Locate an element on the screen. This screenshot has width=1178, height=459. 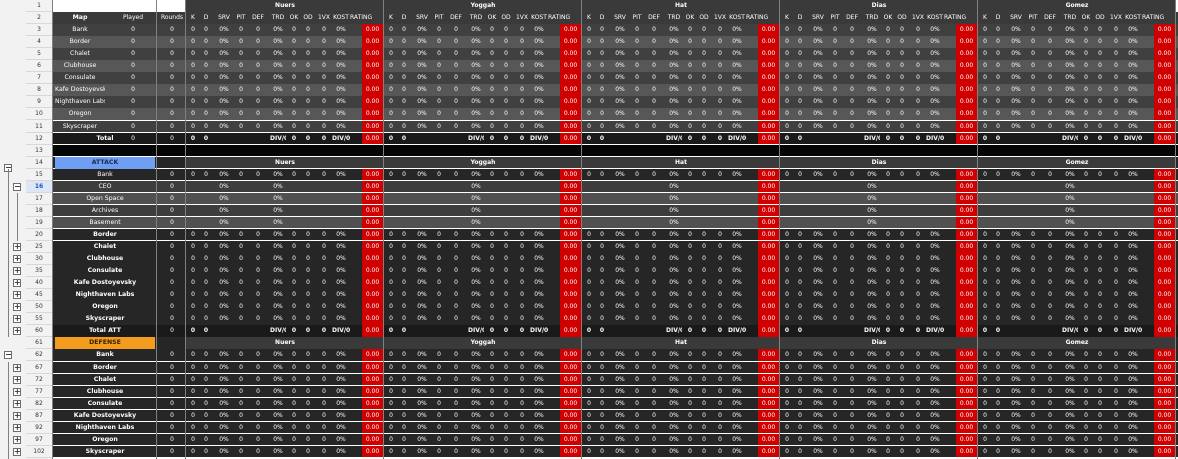
row-number: 13 is located at coordinates (39, 150).